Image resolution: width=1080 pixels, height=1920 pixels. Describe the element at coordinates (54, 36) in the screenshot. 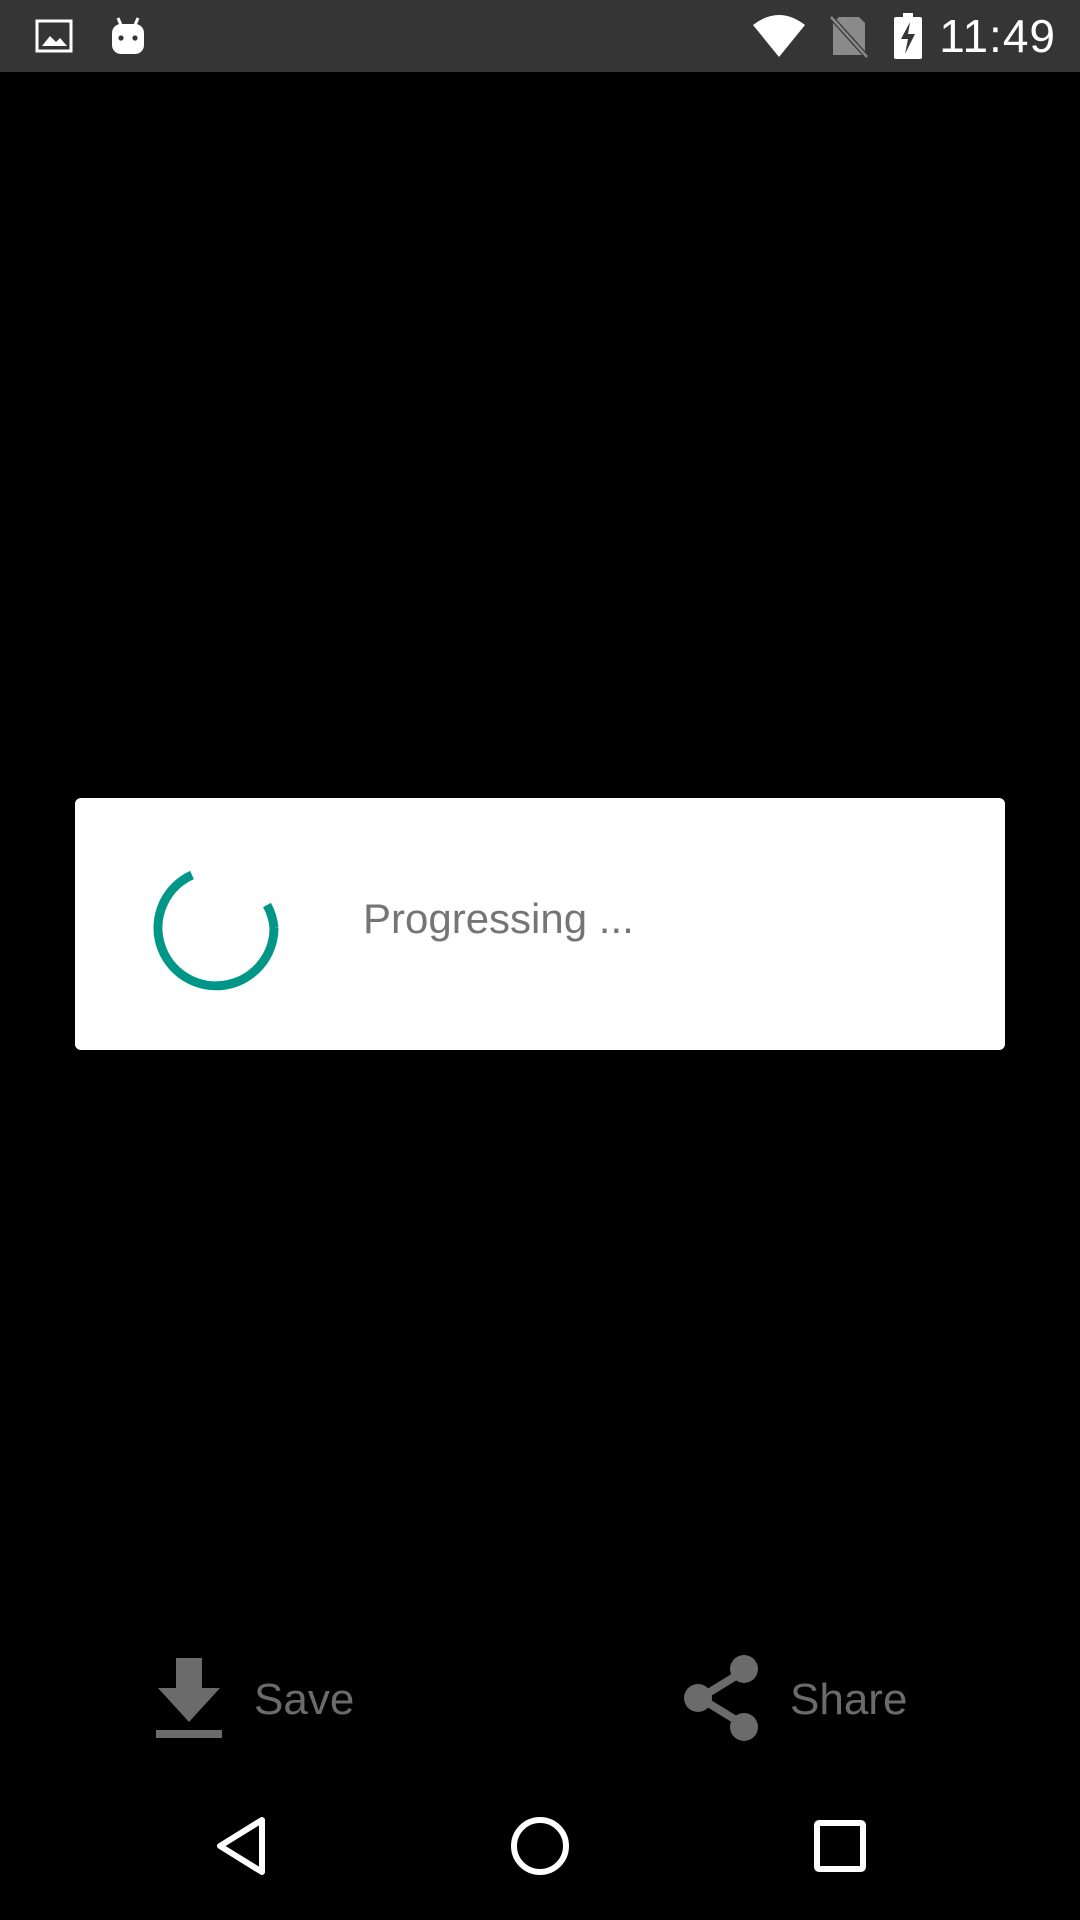

I see `image-icon` at that location.